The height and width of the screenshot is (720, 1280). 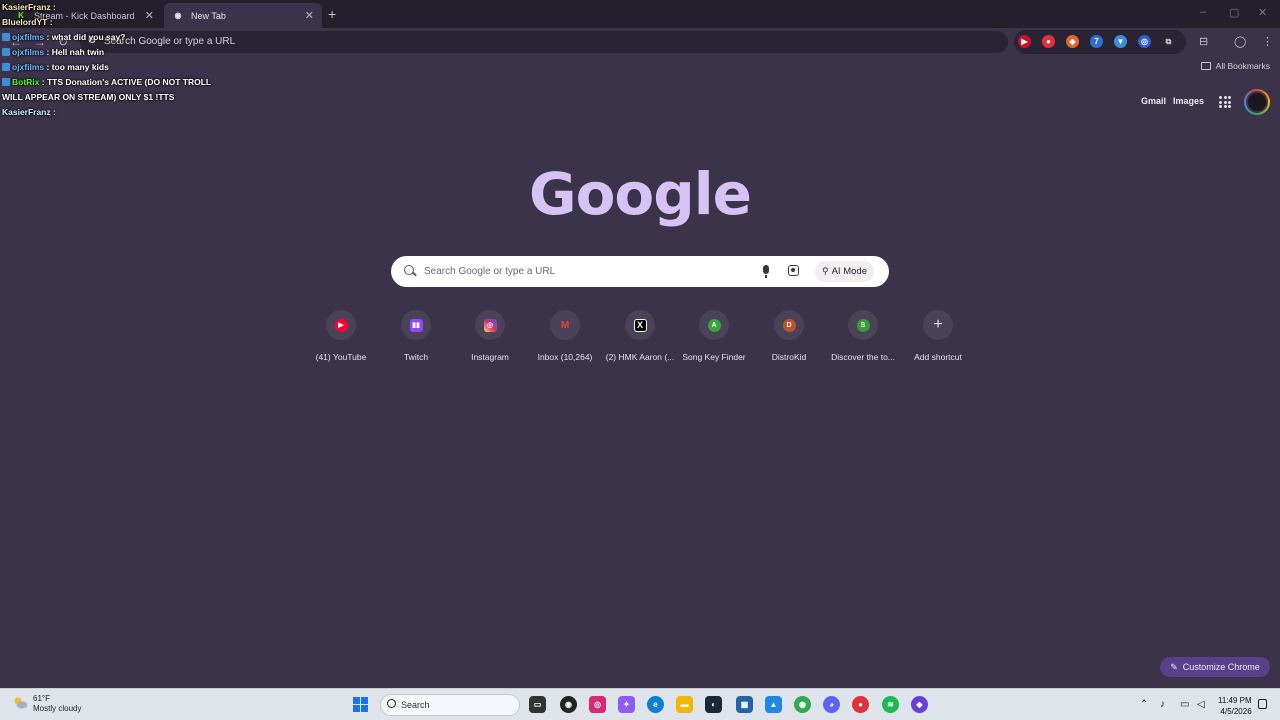 What do you see at coordinates (1242, 66) in the screenshot?
I see `all-bookmarks-label: All Bookmarks` at bounding box center [1242, 66].